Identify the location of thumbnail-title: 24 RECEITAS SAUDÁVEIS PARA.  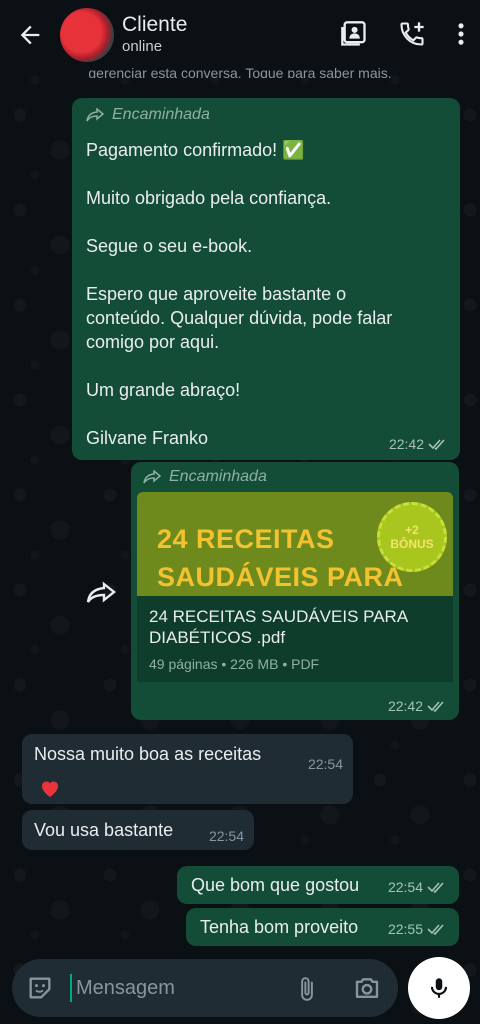
(280, 558).